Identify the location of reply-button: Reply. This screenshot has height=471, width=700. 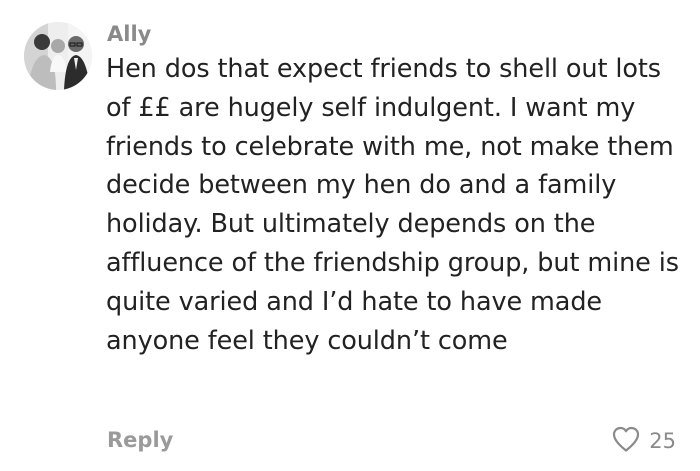
(140, 440).